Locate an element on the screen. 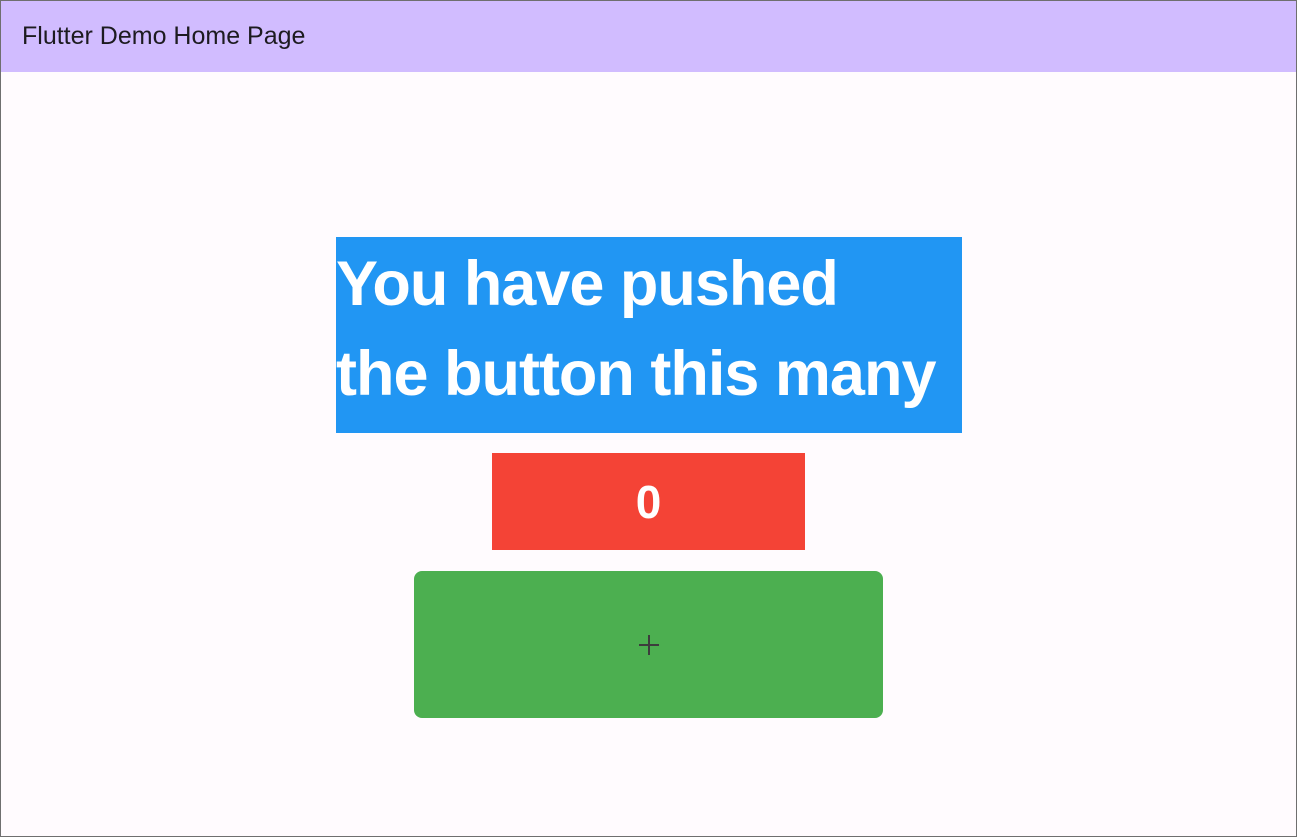 The width and height of the screenshot is (1297, 837). plus-icon is located at coordinates (648, 644).